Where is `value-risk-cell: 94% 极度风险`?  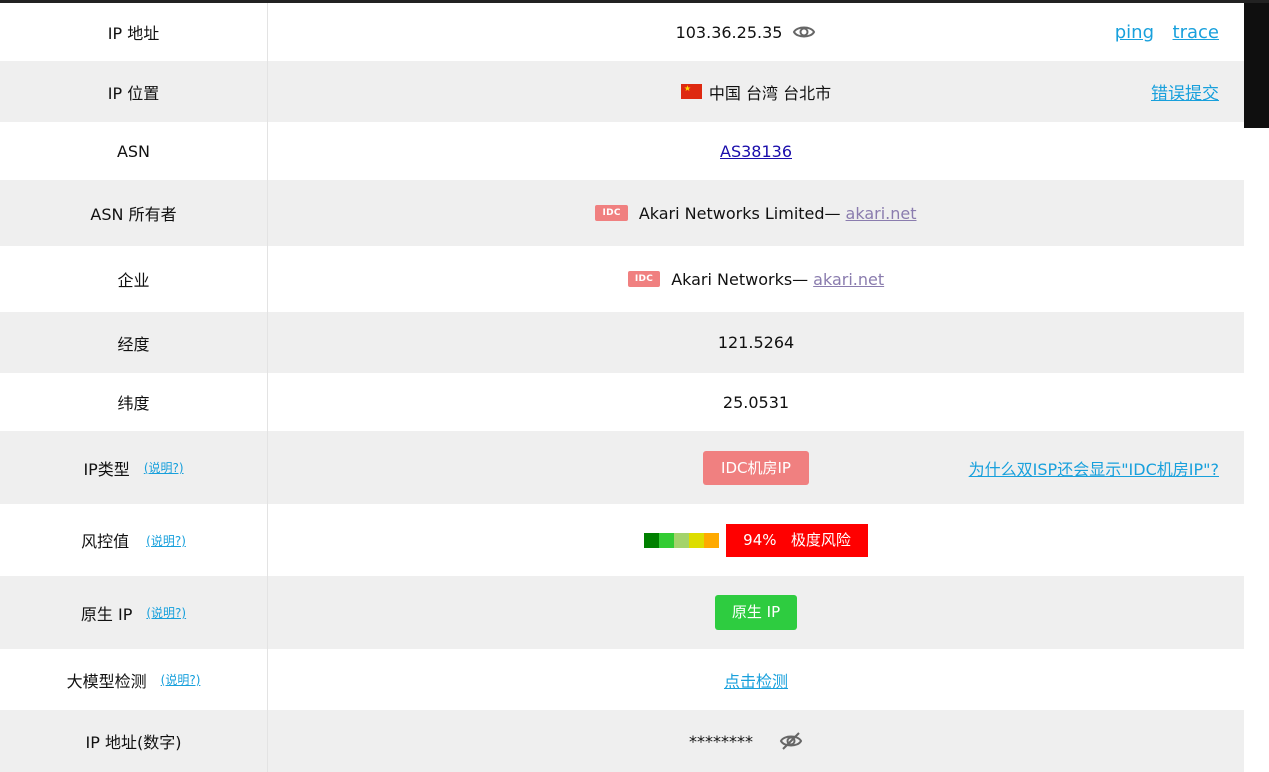
value-risk-cell: 94% 极度风险 is located at coordinates (756, 540).